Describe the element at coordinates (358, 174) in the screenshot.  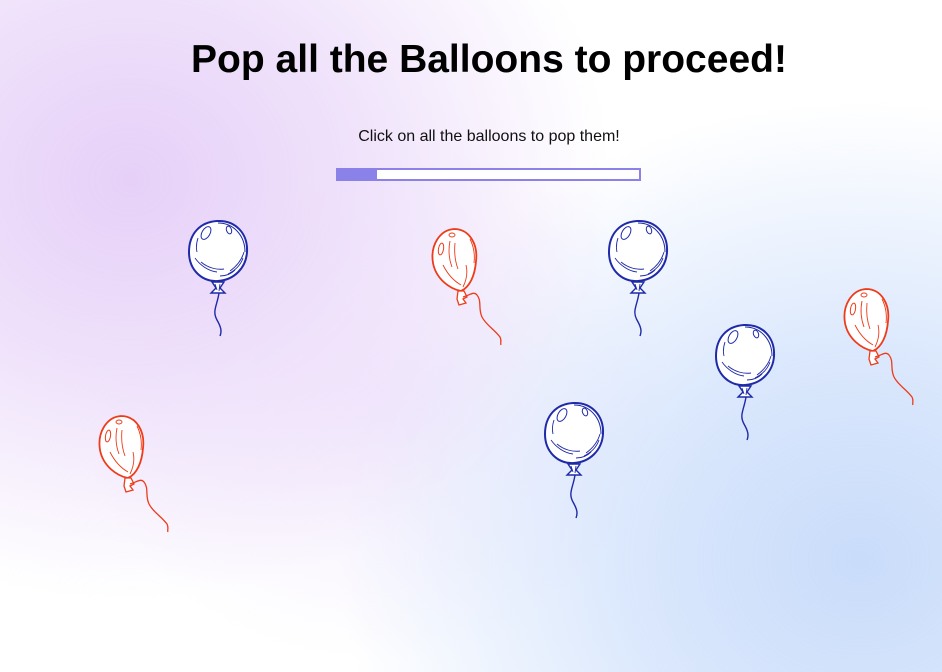
I see `pop-progress-fill` at that location.